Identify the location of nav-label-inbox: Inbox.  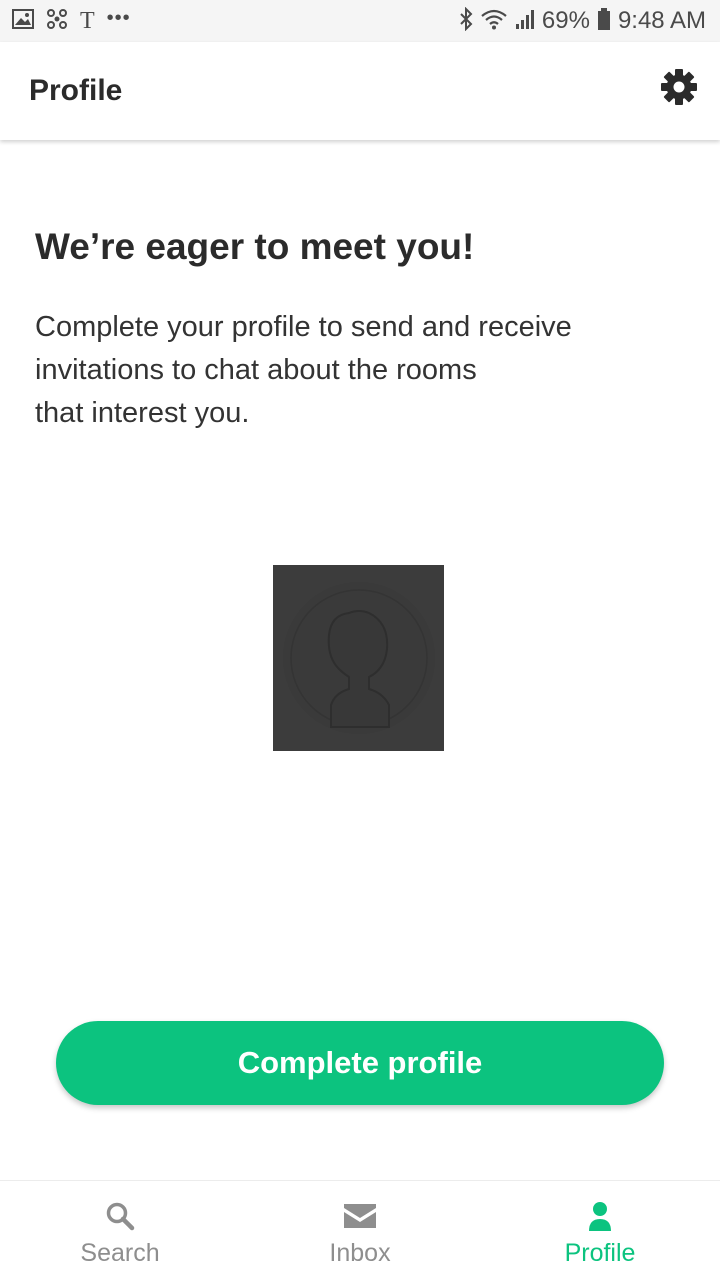
(360, 1253).